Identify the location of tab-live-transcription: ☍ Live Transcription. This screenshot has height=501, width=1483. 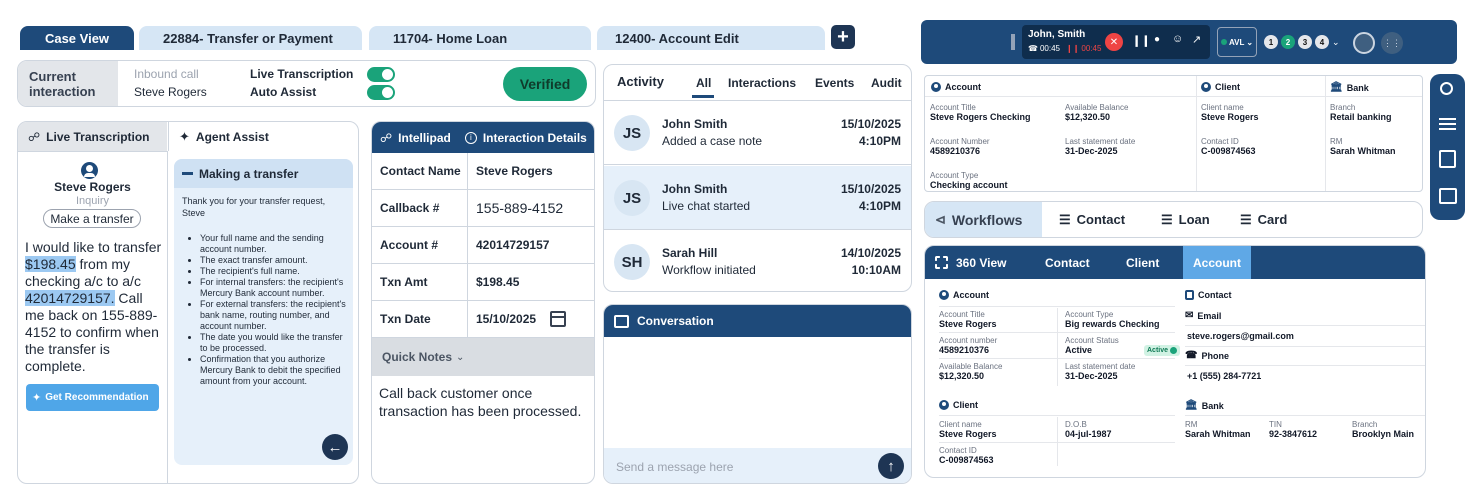
(92, 136).